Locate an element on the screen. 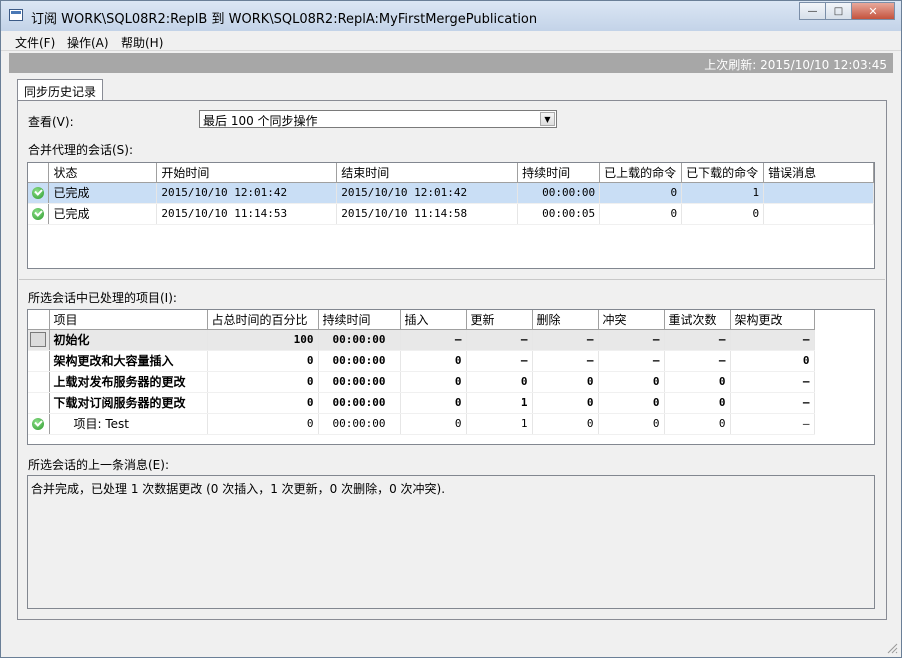 This screenshot has width=902, height=658. cell-insert: – is located at coordinates (433, 340).